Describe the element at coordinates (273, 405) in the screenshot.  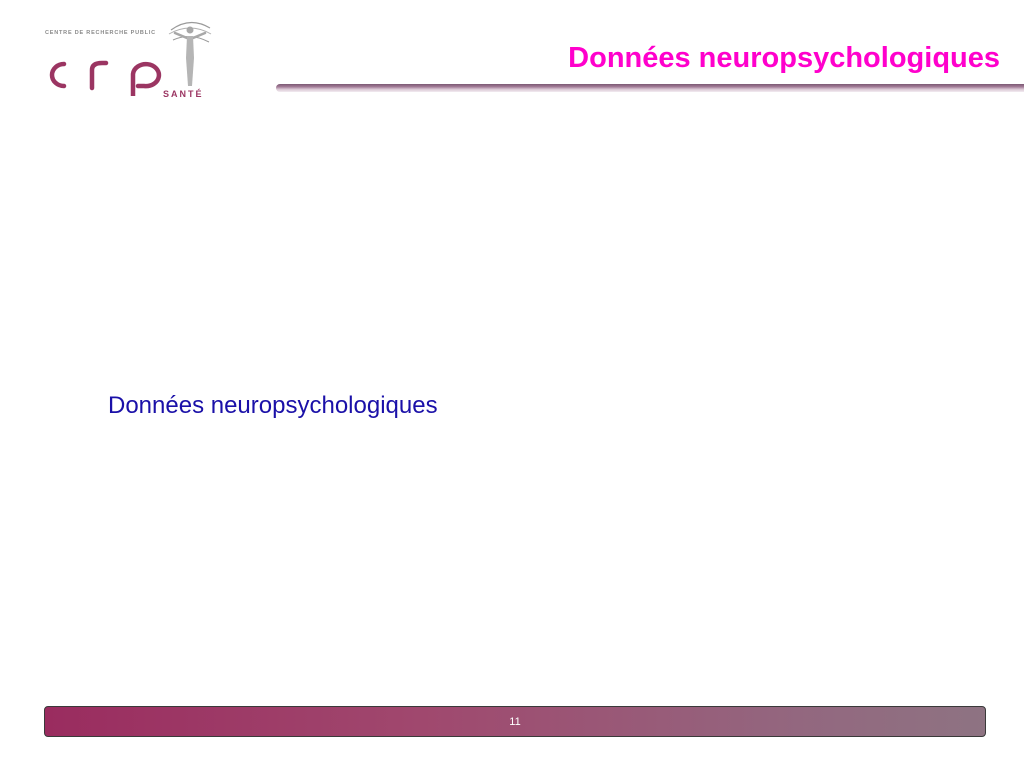
I see `slide-body-text: Données neuropsychologiques` at that location.